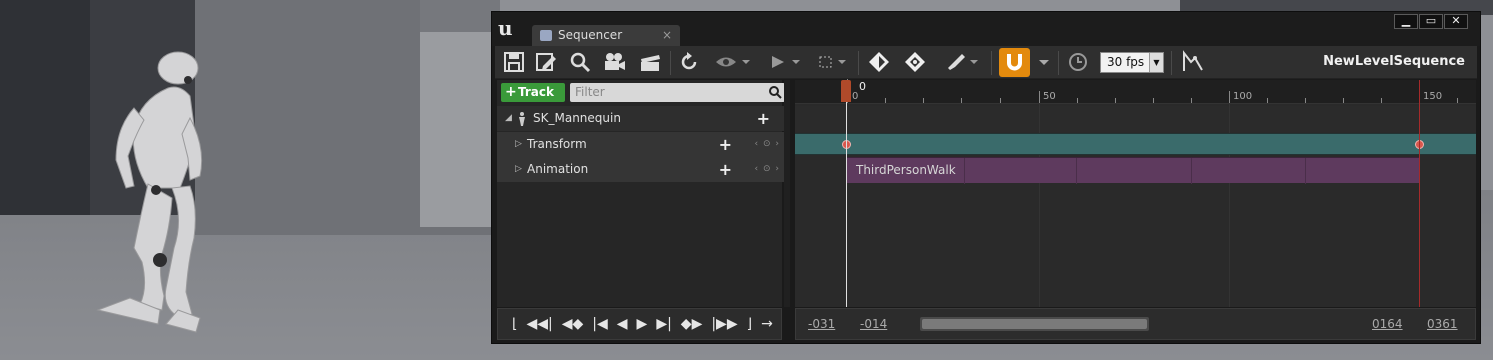  What do you see at coordinates (873, 324) in the screenshot?
I see `work-start-field: -014` at bounding box center [873, 324].